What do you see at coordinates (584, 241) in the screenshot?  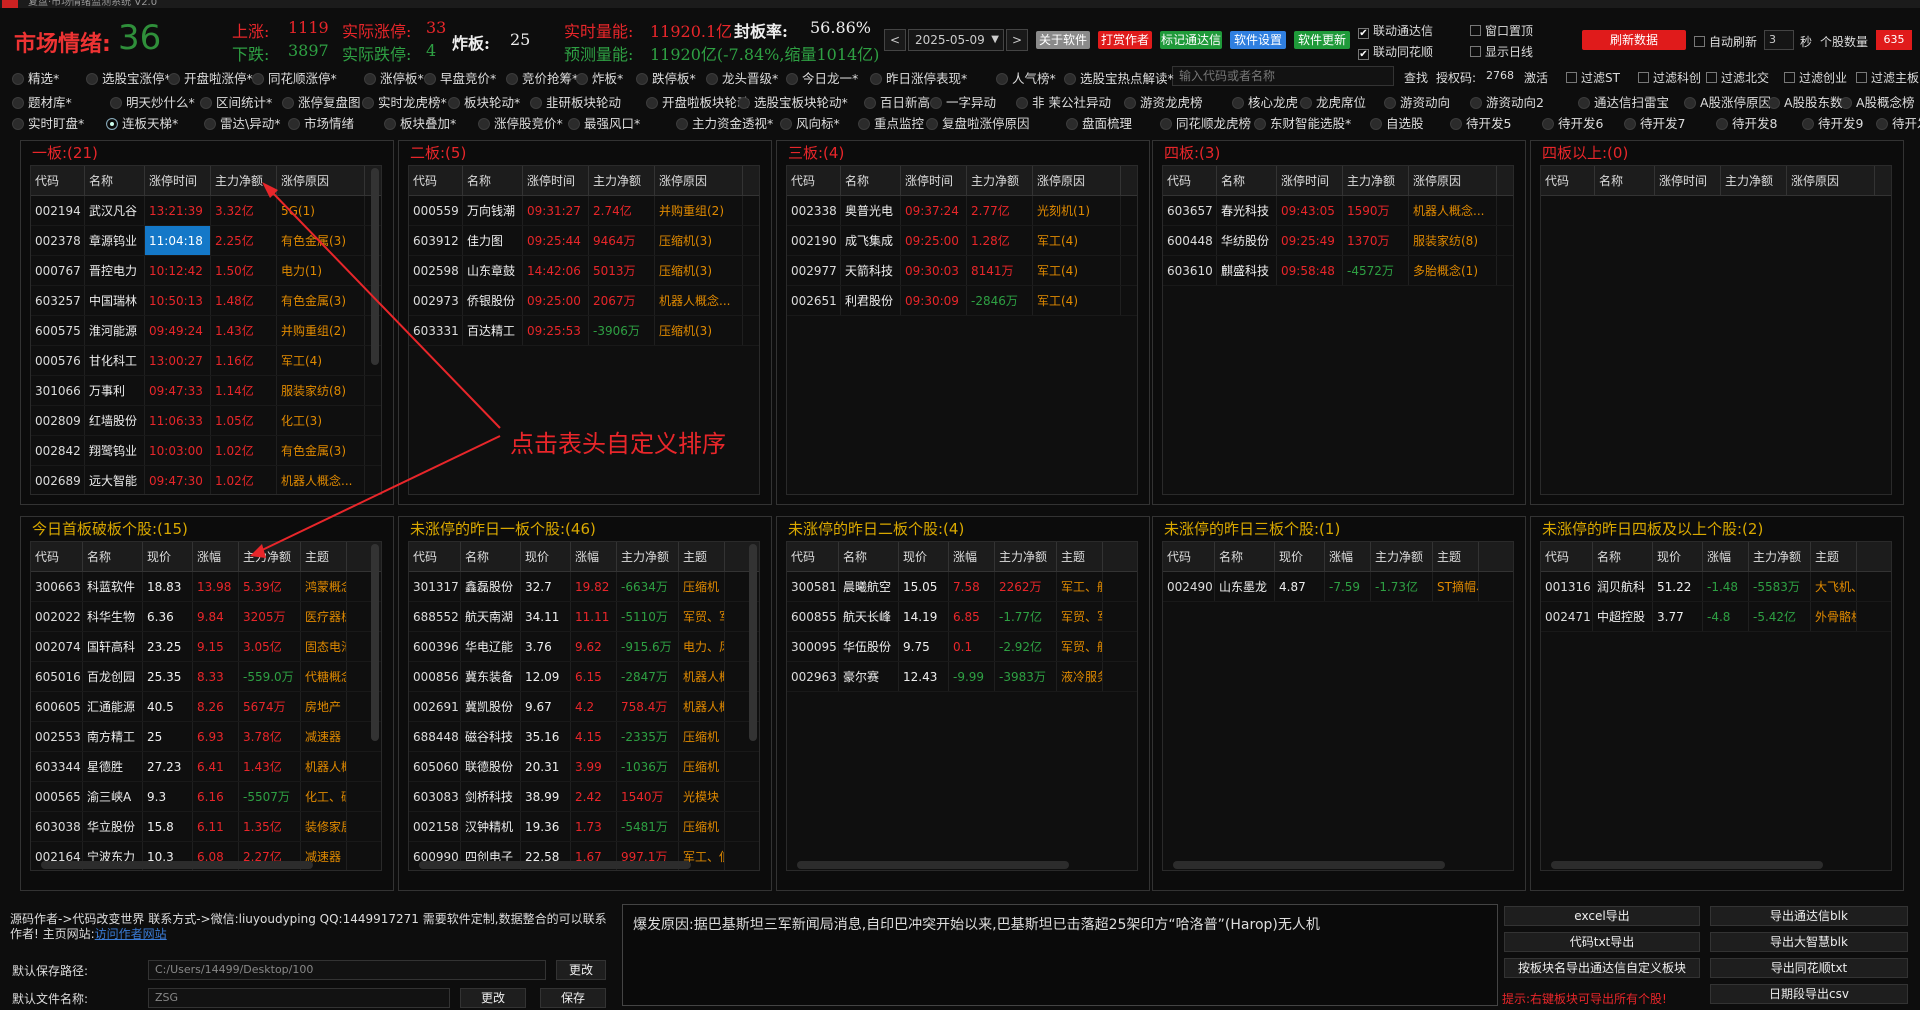 I see `table-row: 603912 佳力图 09:25:44 9464万 压缩机(3)` at bounding box center [584, 241].